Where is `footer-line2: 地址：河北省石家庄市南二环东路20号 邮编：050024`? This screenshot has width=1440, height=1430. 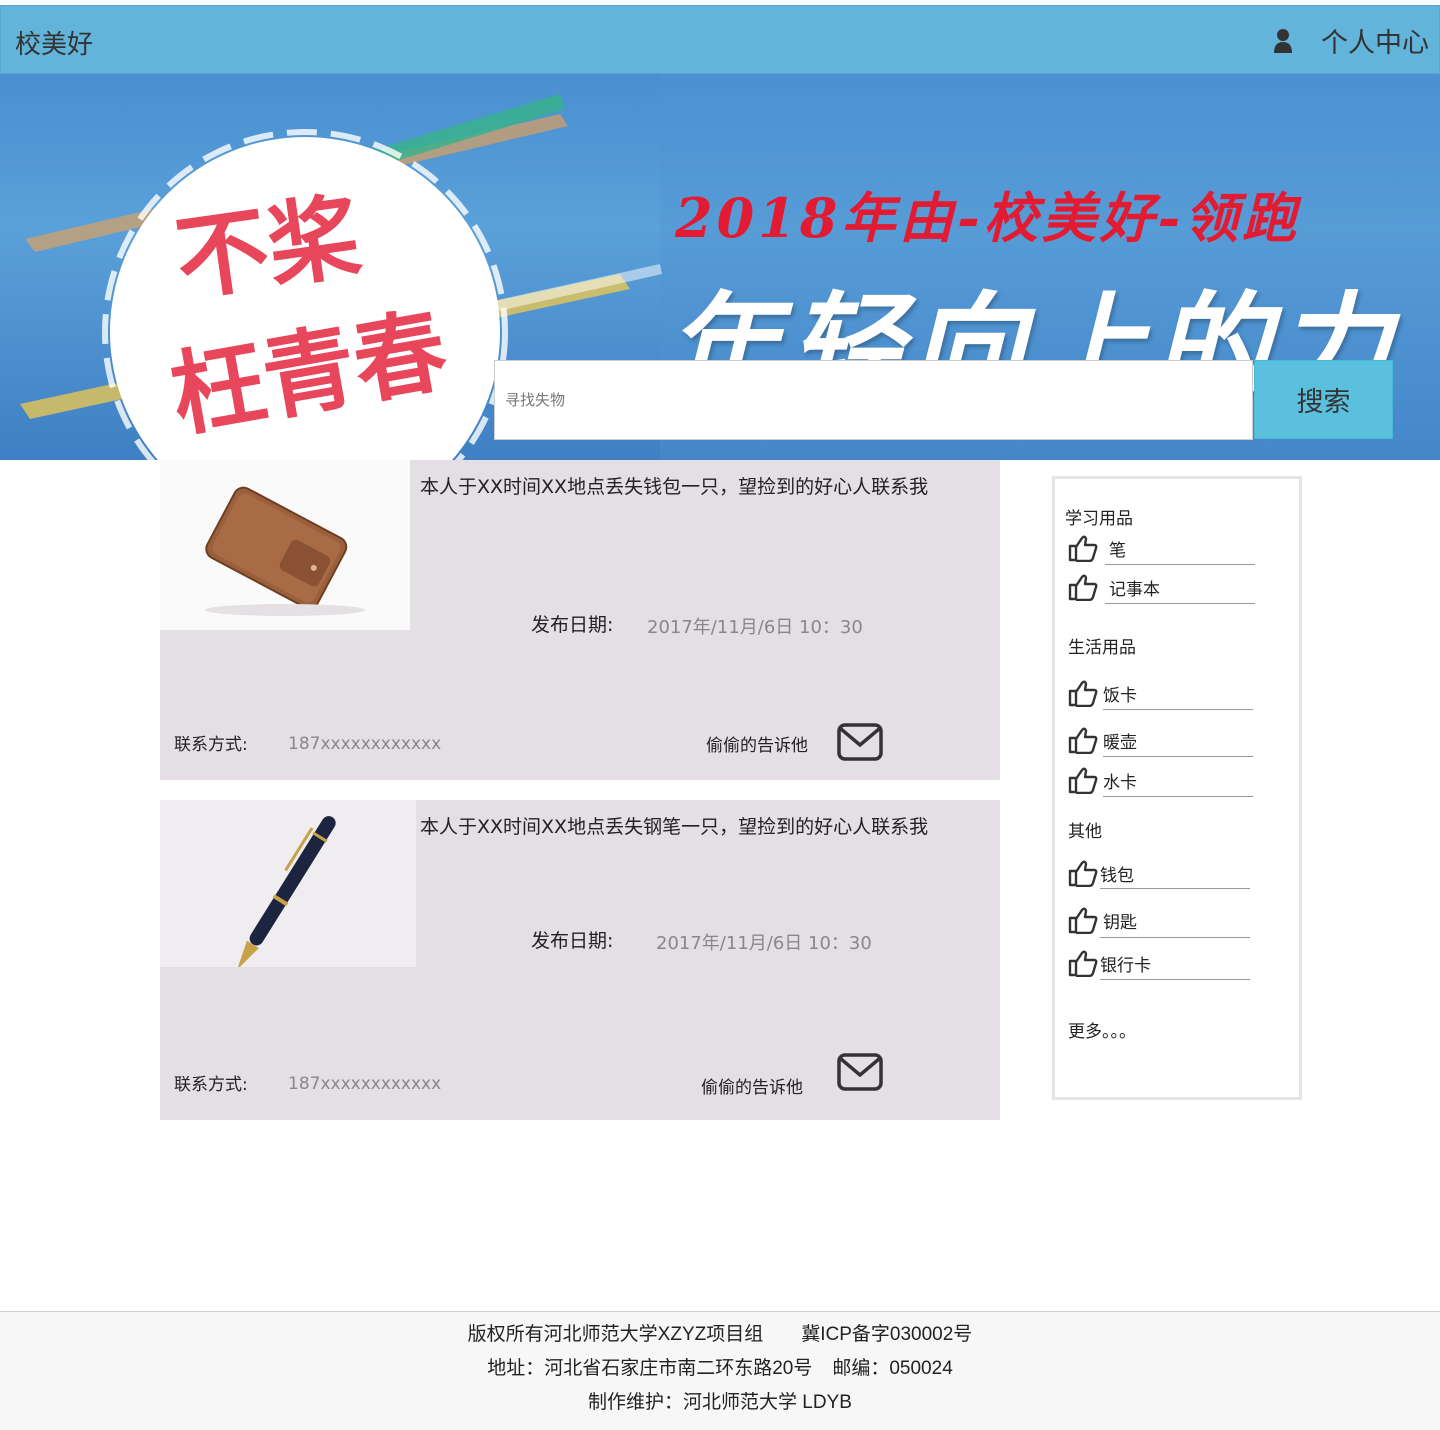 footer-line2: 地址：河北省石家庄市南二环东路20号 邮编：050024 is located at coordinates (720, 1369).